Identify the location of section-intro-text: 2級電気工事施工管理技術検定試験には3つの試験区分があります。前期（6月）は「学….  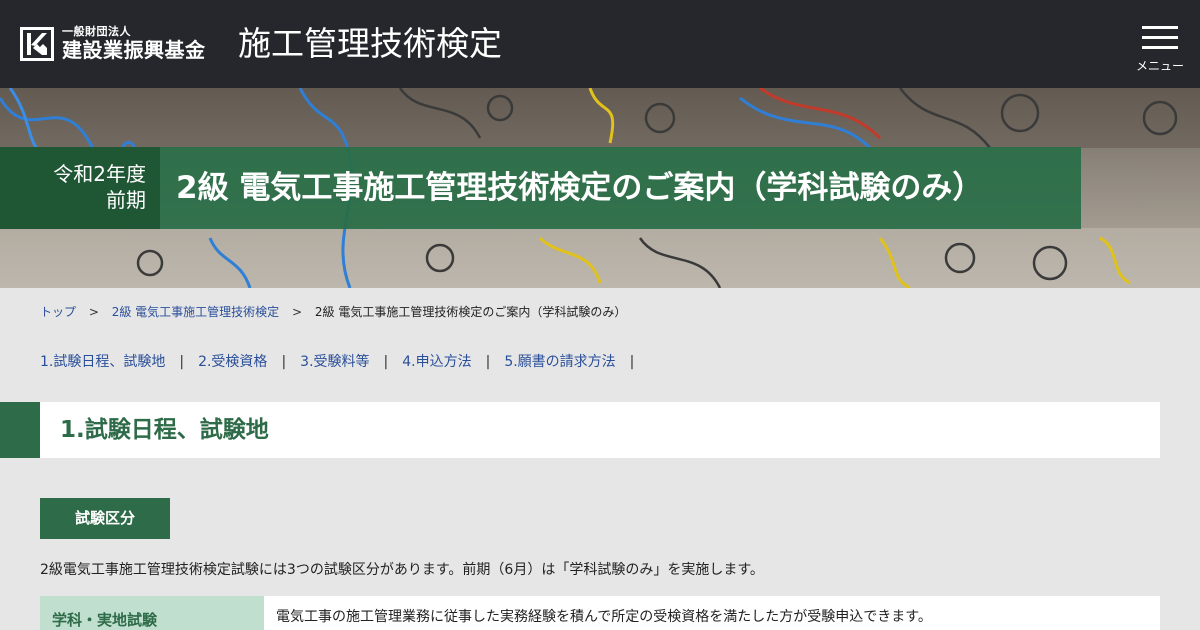
(402, 570).